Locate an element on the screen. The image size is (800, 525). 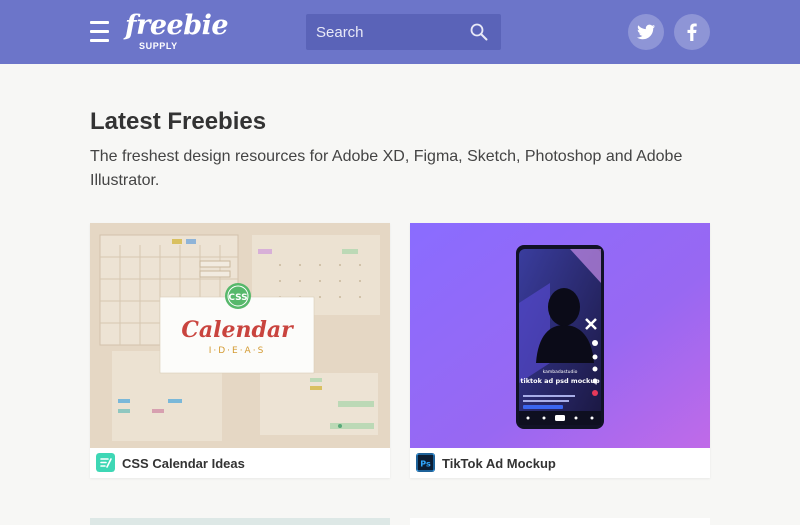
photoshop-badge-label: Ps is located at coordinates (425, 464).